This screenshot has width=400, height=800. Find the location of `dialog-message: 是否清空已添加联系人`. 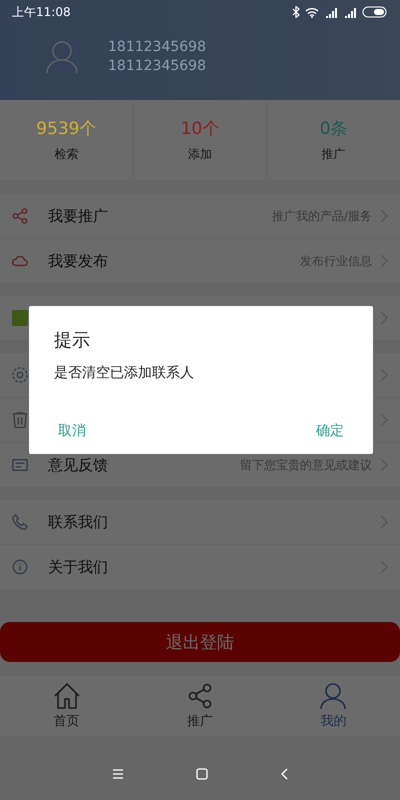

dialog-message: 是否清空已添加联系人 is located at coordinates (124, 373).